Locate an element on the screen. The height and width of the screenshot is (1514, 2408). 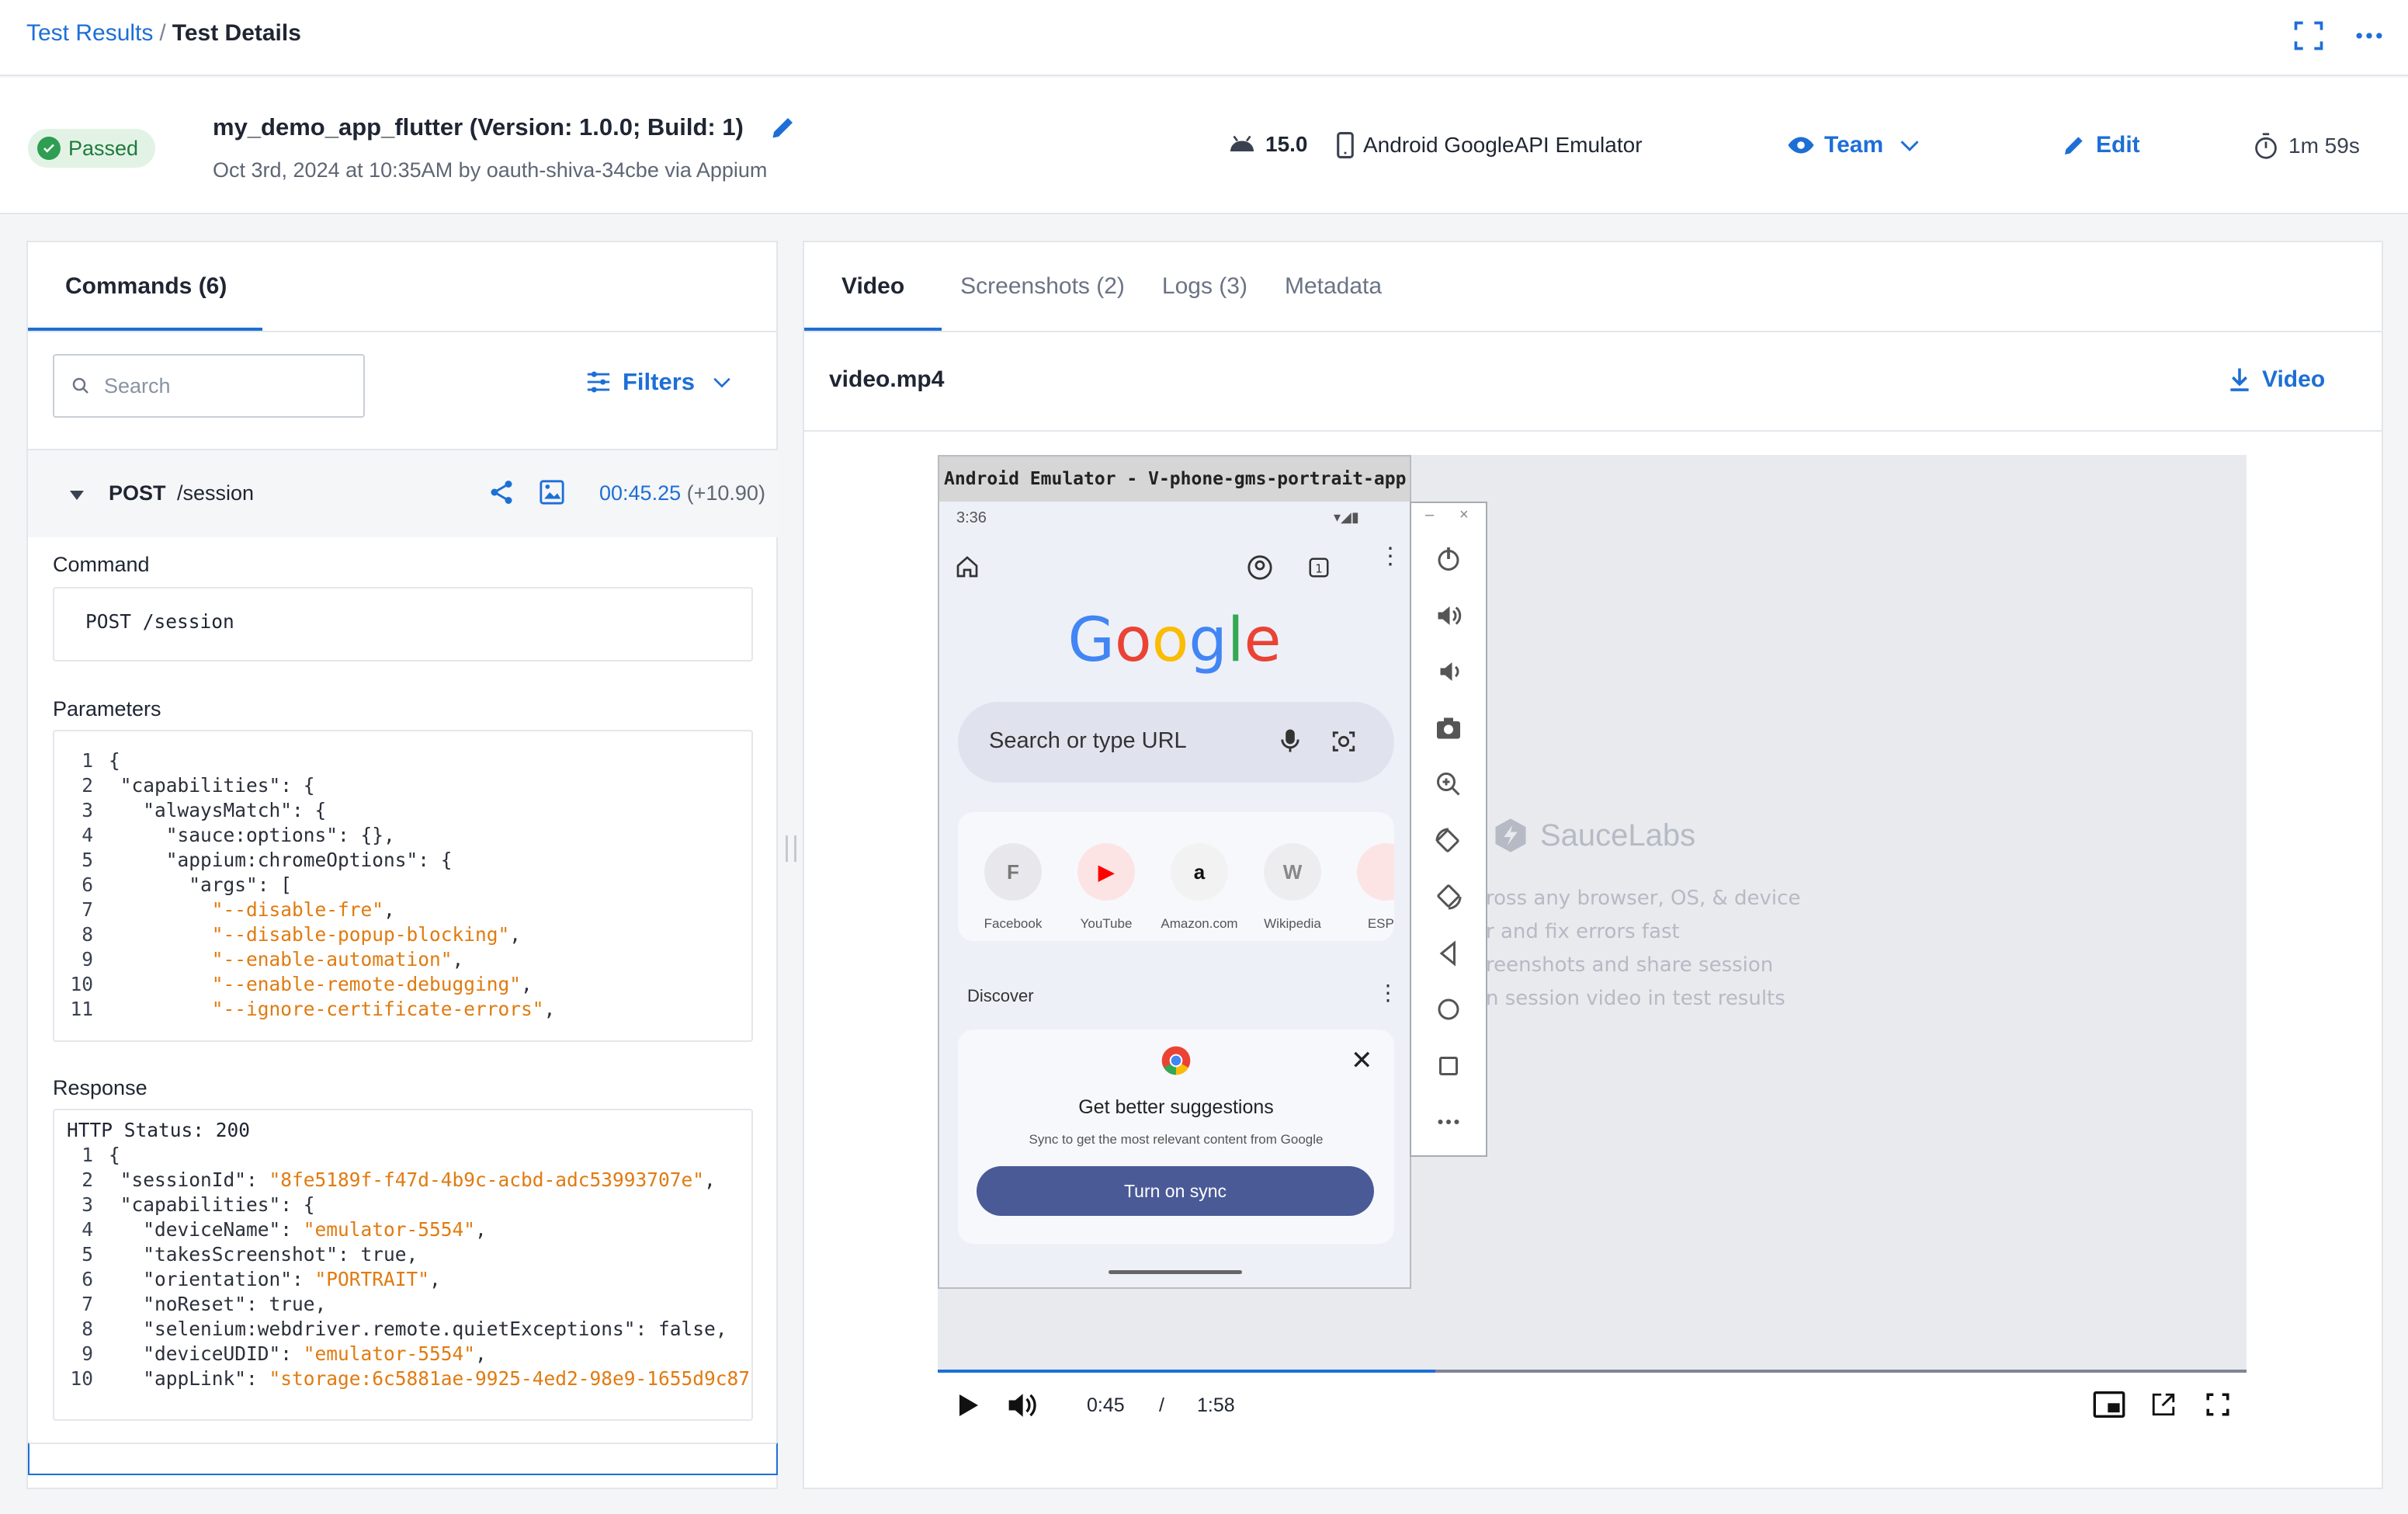
rotate-left-icon is located at coordinates (1448, 841).